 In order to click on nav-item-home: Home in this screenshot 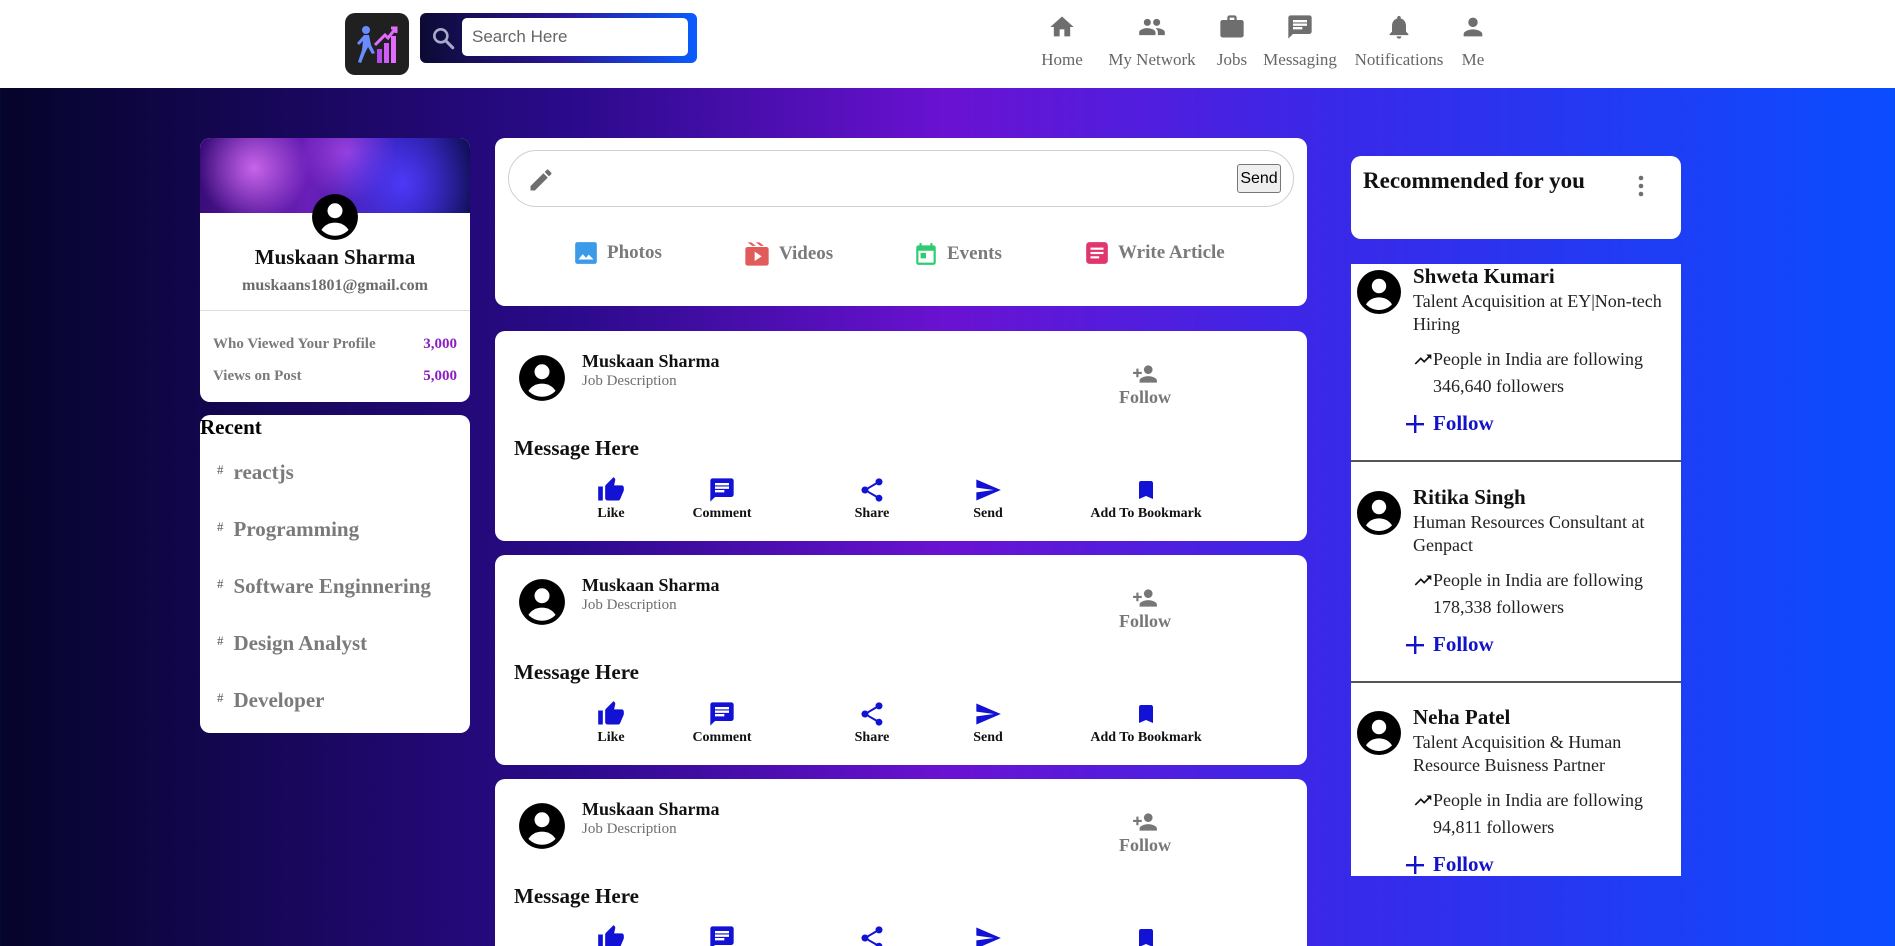, I will do `click(1062, 41)`.